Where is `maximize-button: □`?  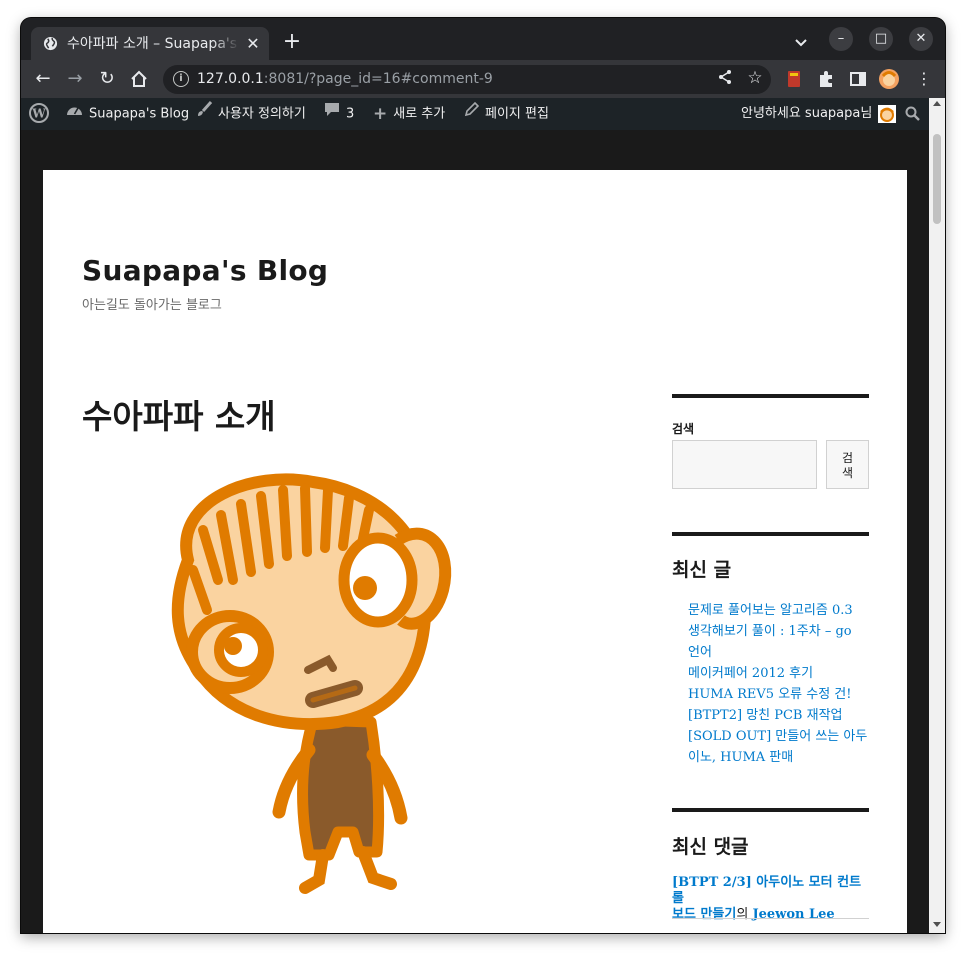 maximize-button: □ is located at coordinates (881, 39).